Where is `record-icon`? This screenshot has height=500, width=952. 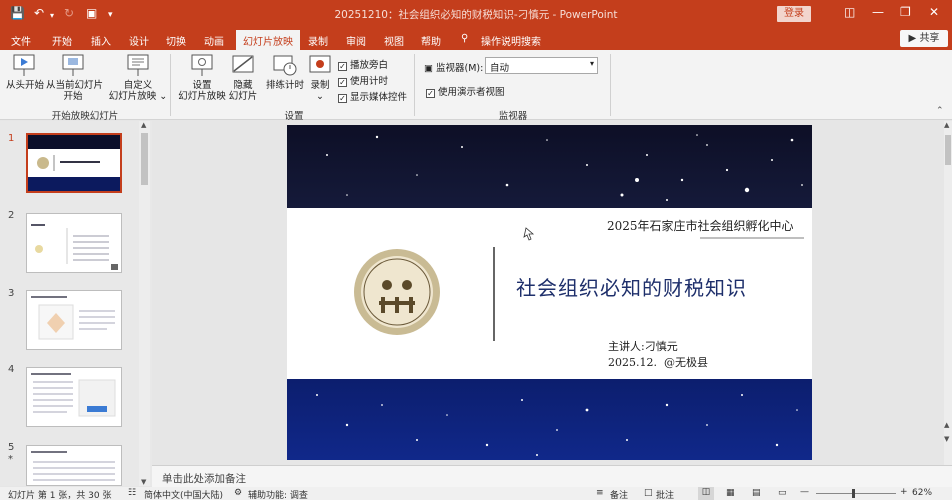
record-icon is located at coordinates (320, 64).